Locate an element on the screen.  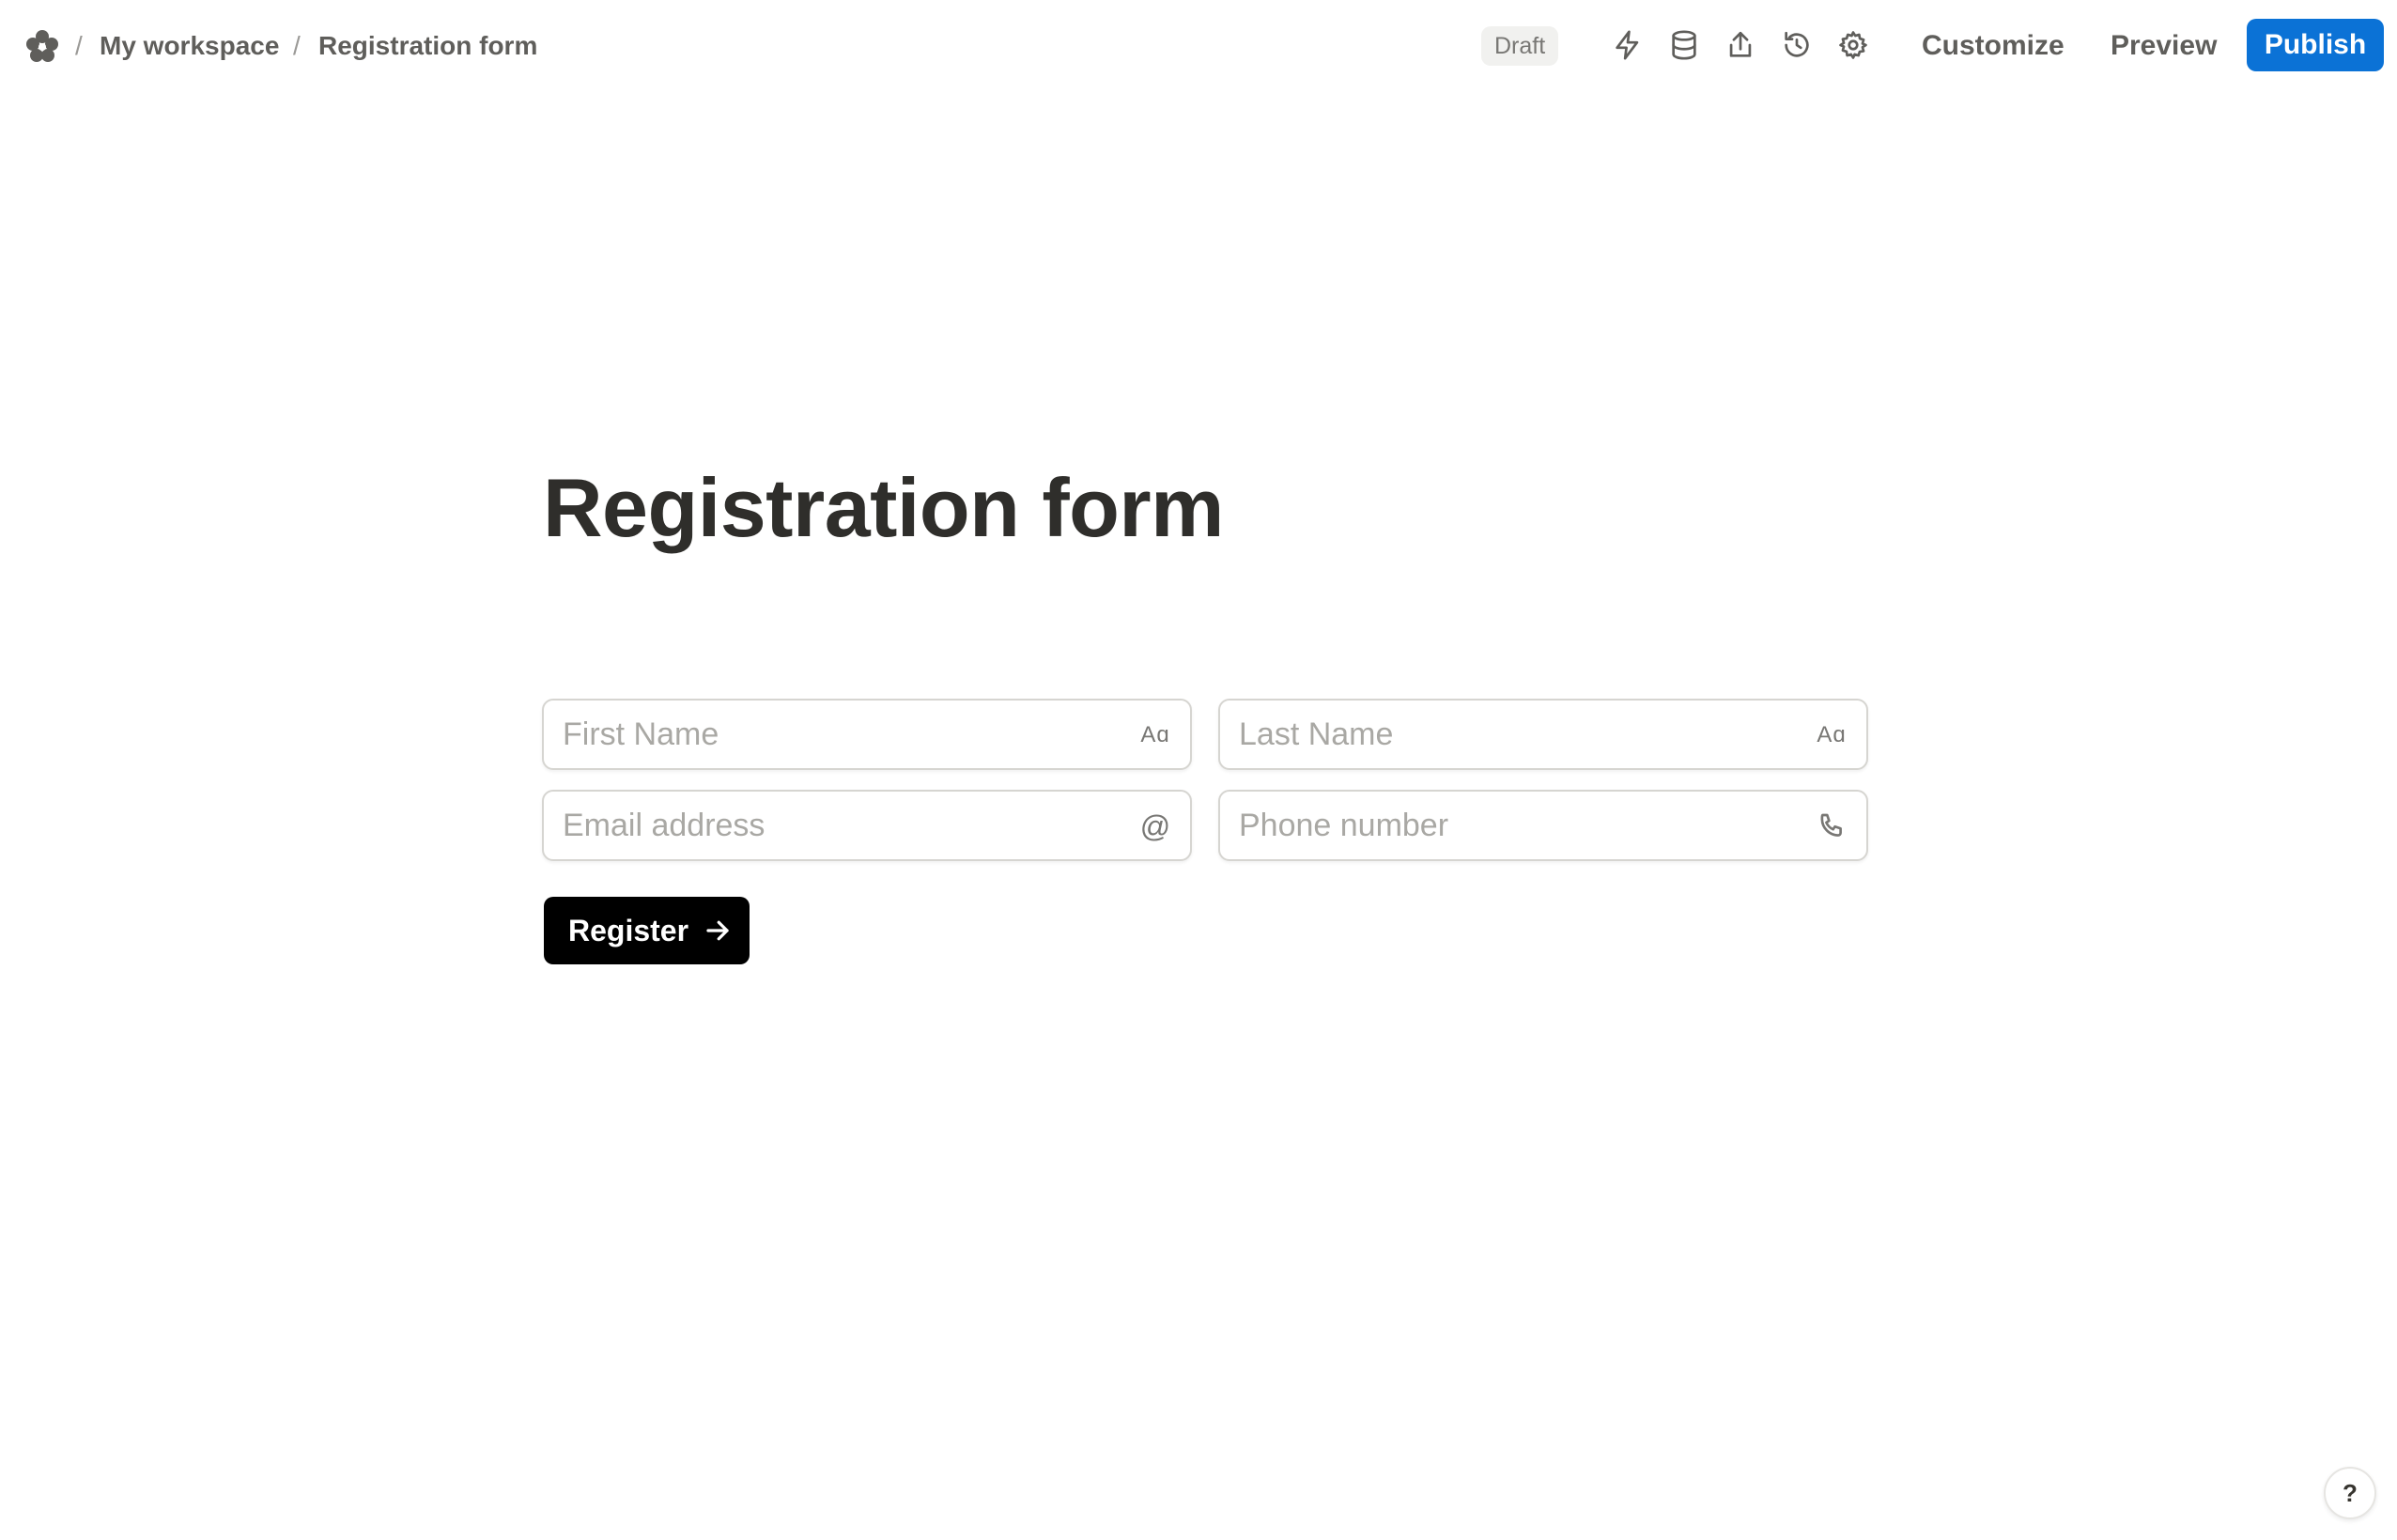
breadcrumb-current-page: Registration form is located at coordinates (428, 46).